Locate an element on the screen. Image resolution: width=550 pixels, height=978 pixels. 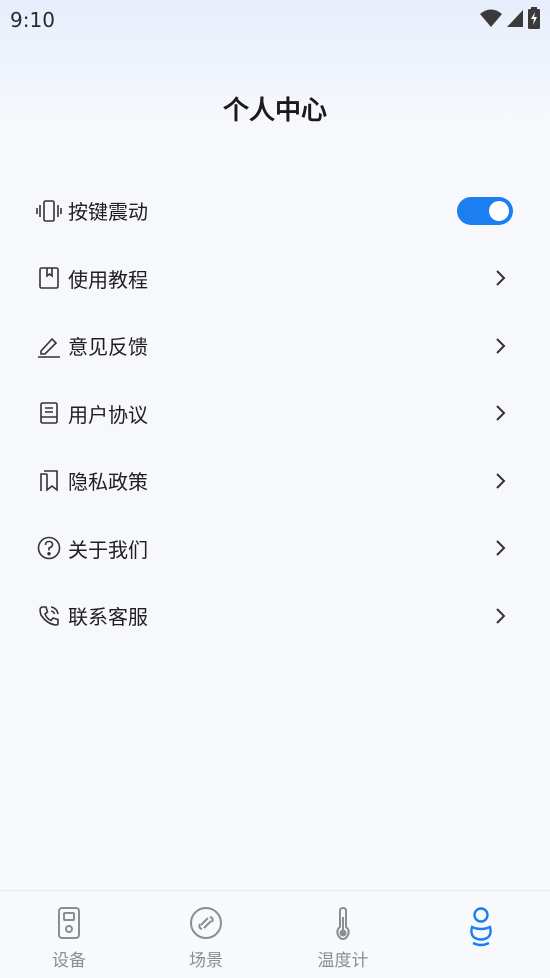
thermometer-icon is located at coordinates (343, 923).